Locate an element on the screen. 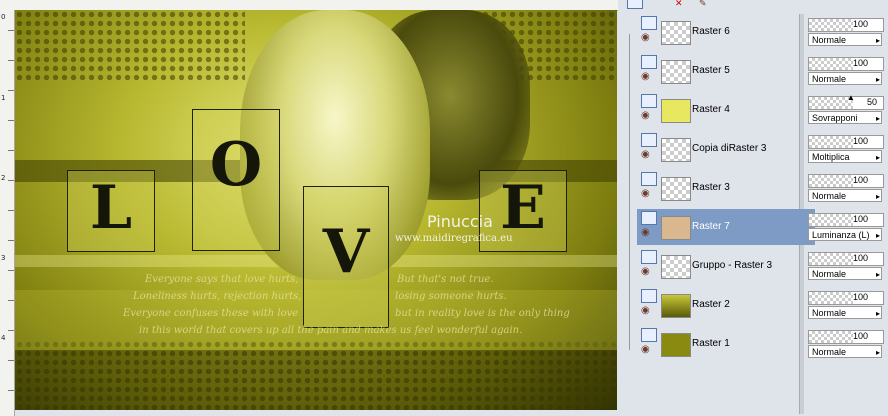 The height and width of the screenshot is (416, 888). letter-box-o: O is located at coordinates (236, 180).